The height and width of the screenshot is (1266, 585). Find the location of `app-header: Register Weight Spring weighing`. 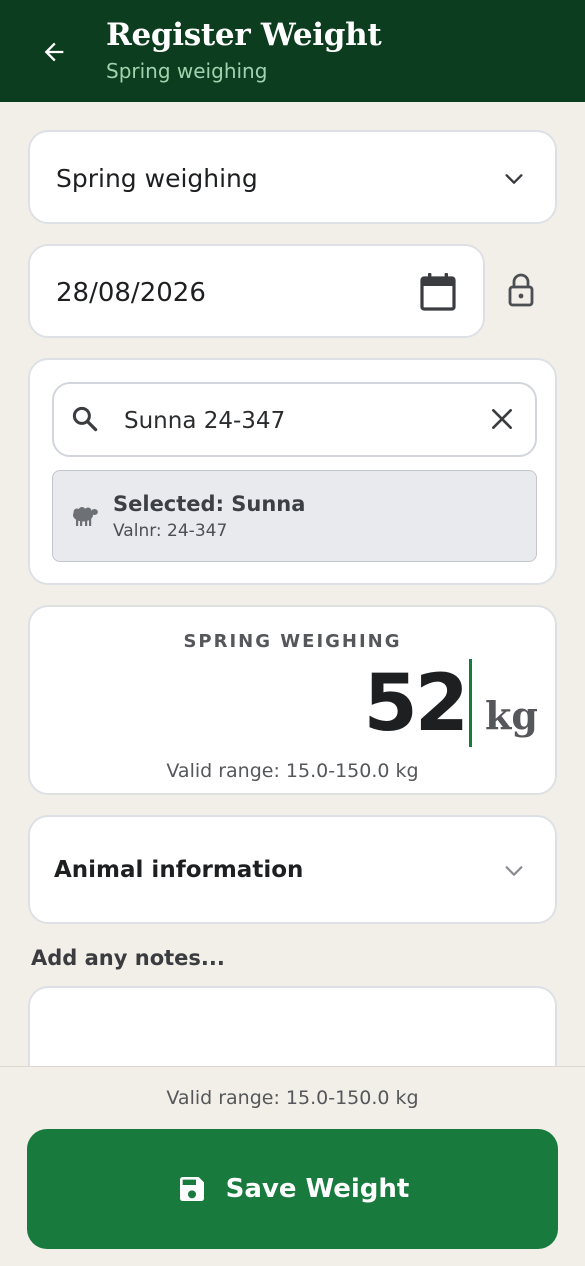

app-header: Register Weight Spring weighing is located at coordinates (292, 51).